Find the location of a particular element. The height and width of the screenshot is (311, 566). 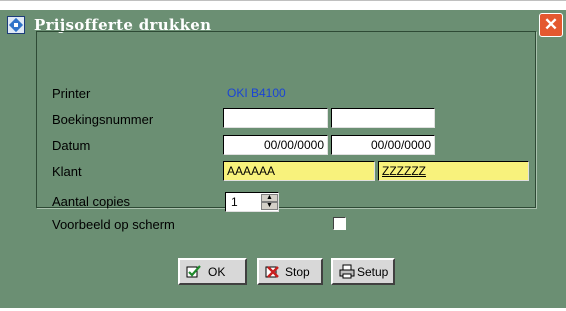

top-border is located at coordinates (283, 3).